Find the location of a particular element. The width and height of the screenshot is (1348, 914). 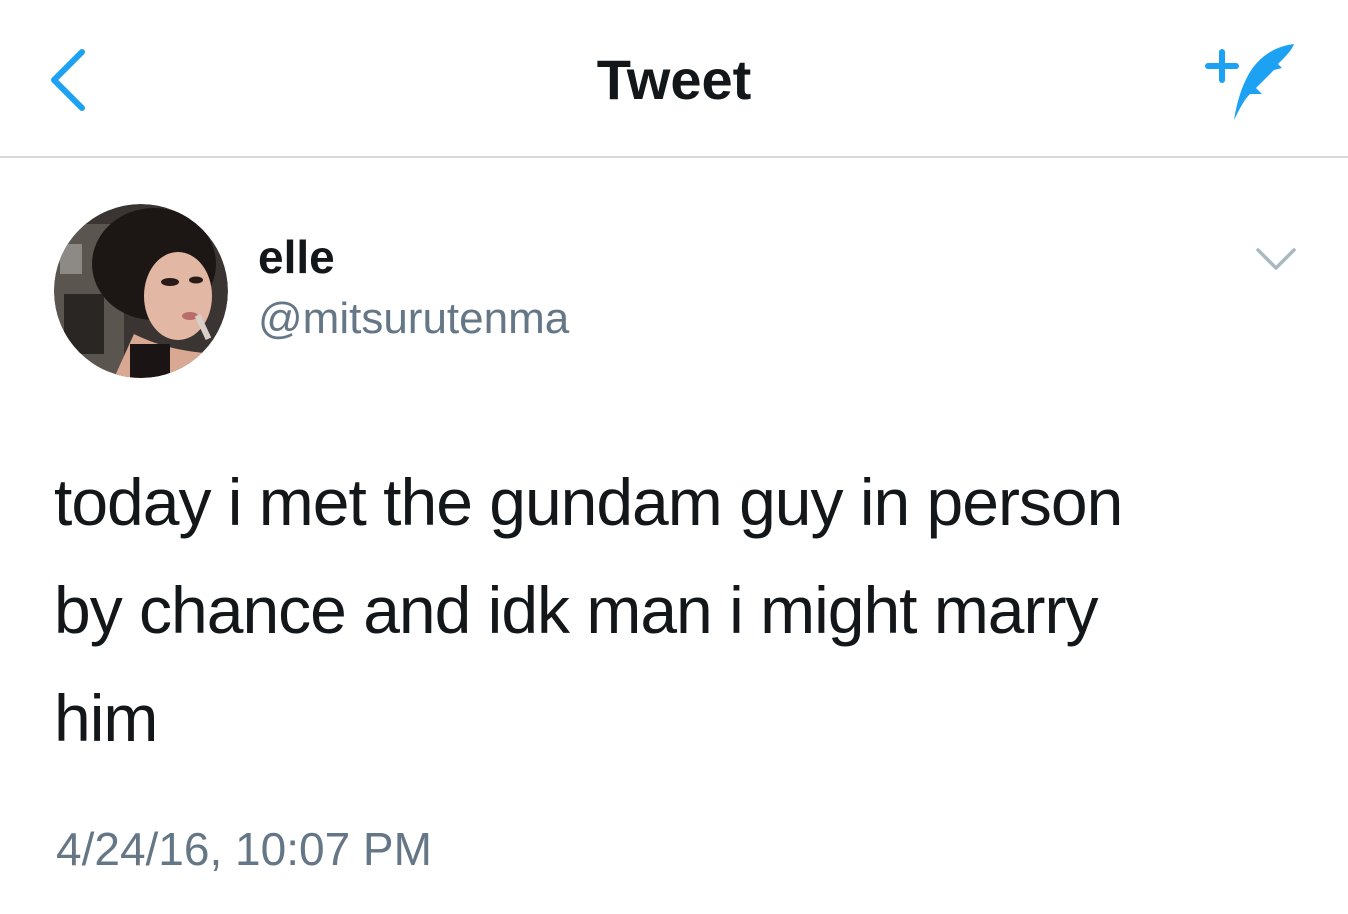

compose-tweet-icon is located at coordinates (1249, 82).